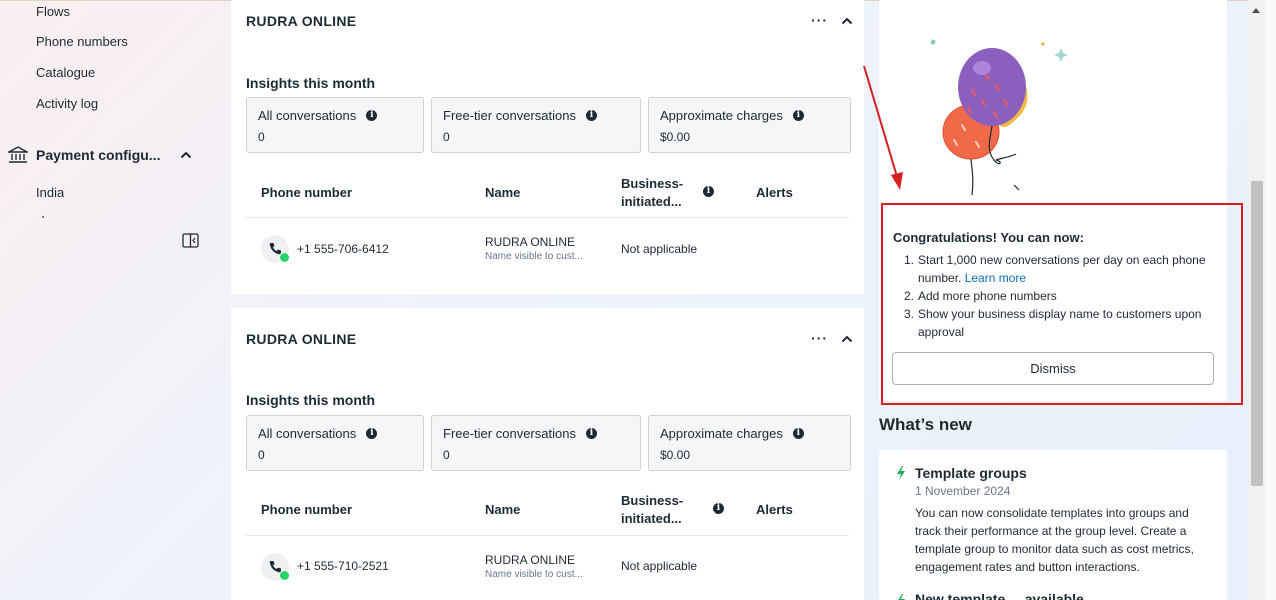 The image size is (1276, 600). Describe the element at coordinates (1256, 10) in the screenshot. I see `scroll-up-arrow-icon` at that location.